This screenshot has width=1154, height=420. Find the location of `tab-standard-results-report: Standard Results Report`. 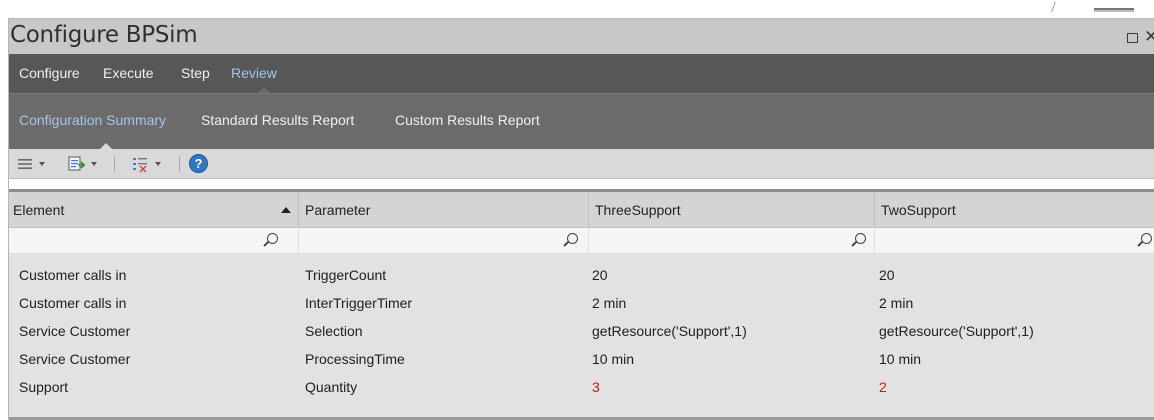

tab-standard-results-report: Standard Results Report is located at coordinates (277, 120).